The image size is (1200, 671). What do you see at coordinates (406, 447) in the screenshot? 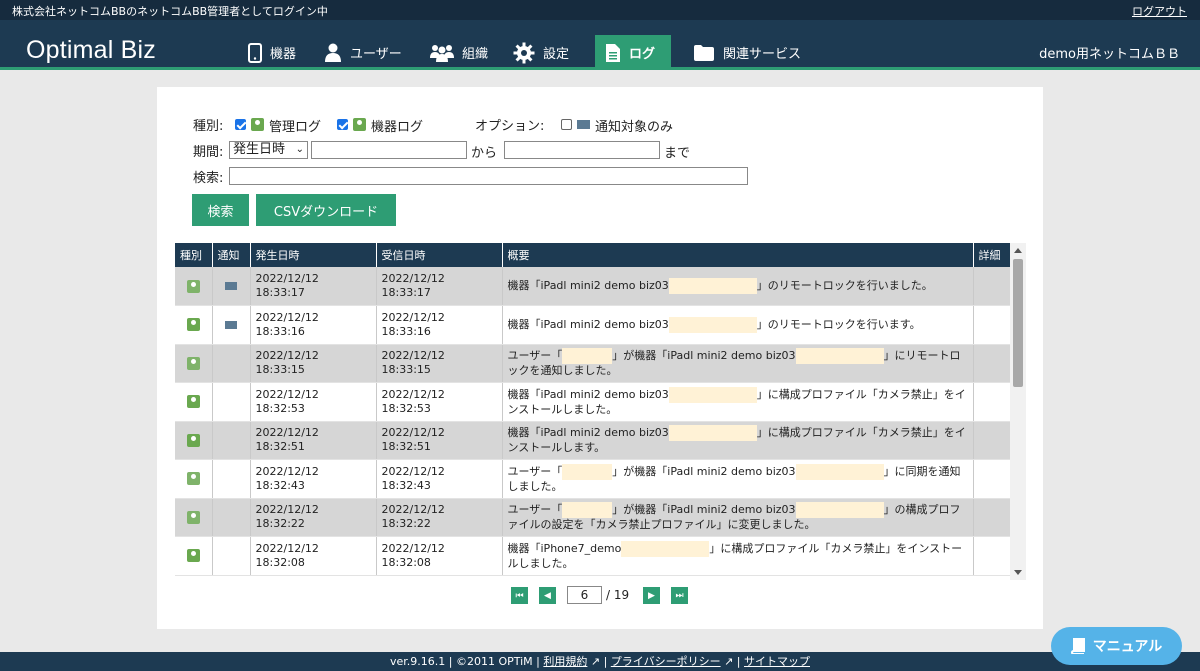
I see `time-text: 18:32:51` at bounding box center [406, 447].